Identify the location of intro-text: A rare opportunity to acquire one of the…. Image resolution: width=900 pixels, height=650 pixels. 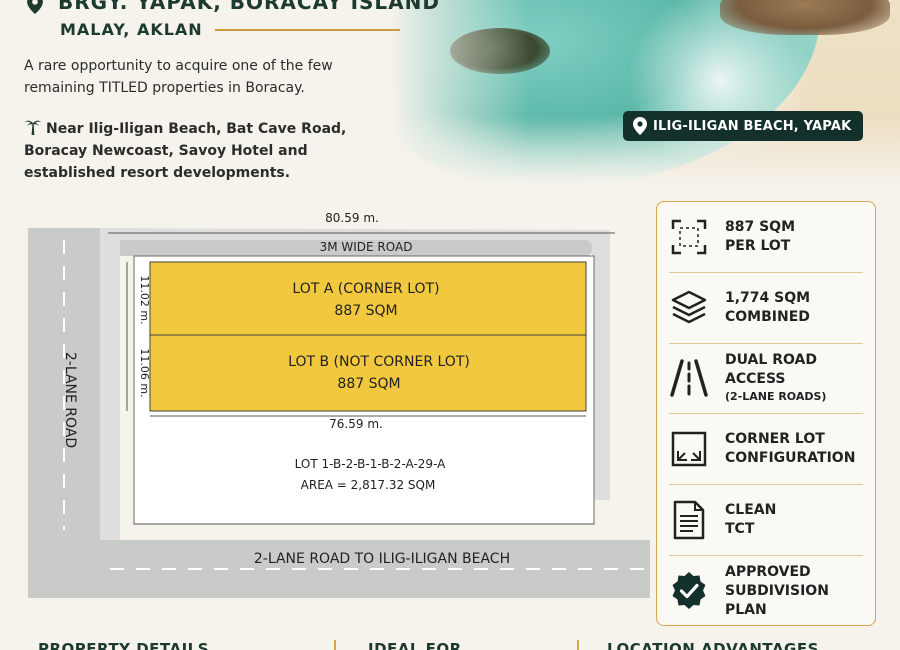
(178, 77).